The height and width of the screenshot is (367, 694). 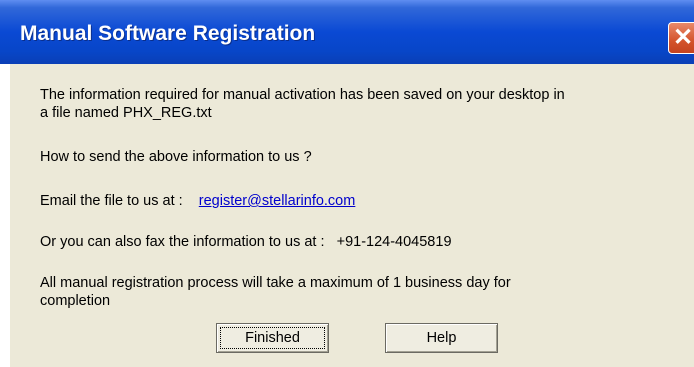 I want to click on close-icon: ✕, so click(x=683, y=37).